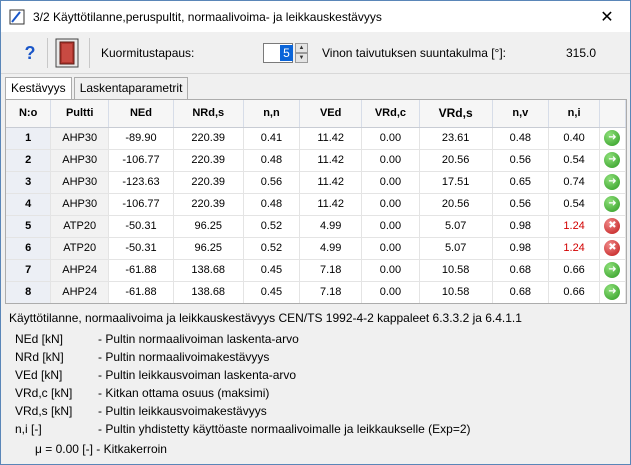 Image resolution: width=631 pixels, height=465 pixels. What do you see at coordinates (272, 138) in the screenshot?
I see `table-cell: 0.41` at bounding box center [272, 138].